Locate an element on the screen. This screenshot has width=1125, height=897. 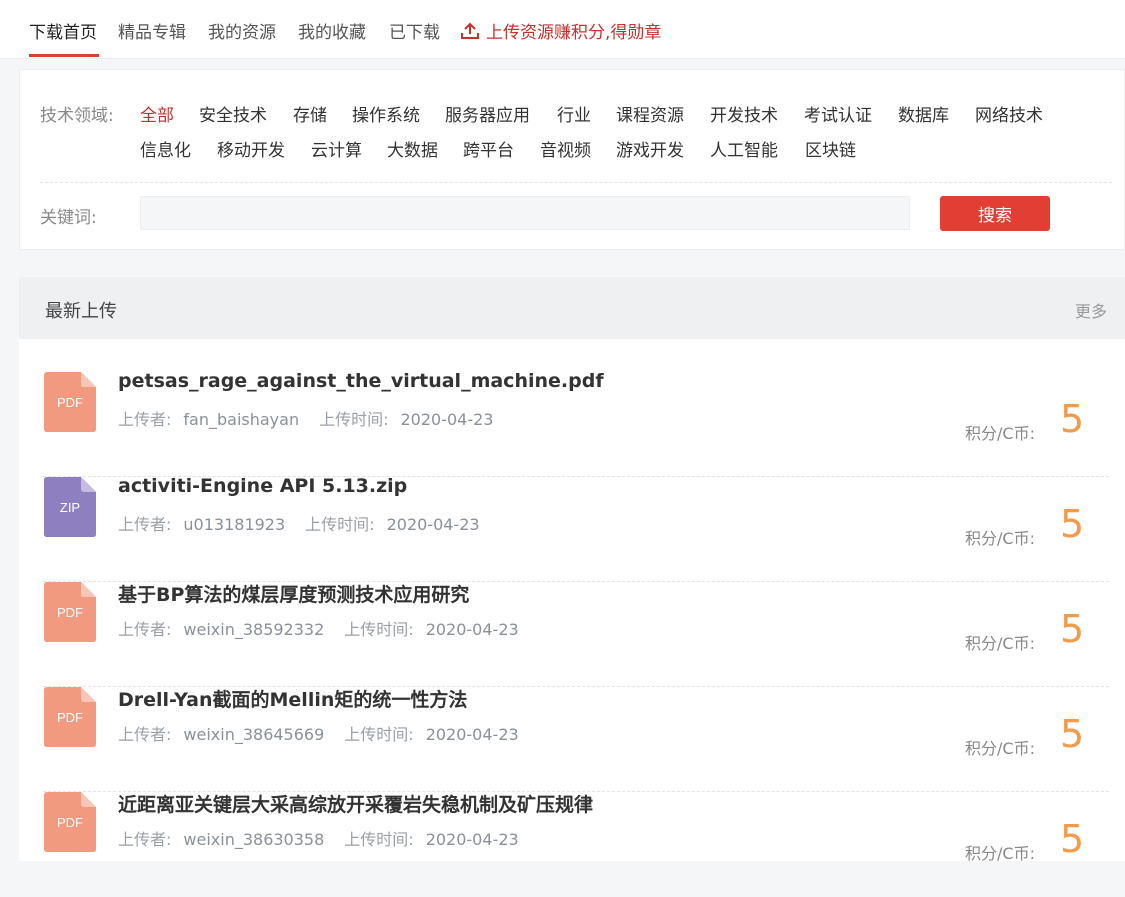
tab-downloaded: 已下载 is located at coordinates (414, 30).